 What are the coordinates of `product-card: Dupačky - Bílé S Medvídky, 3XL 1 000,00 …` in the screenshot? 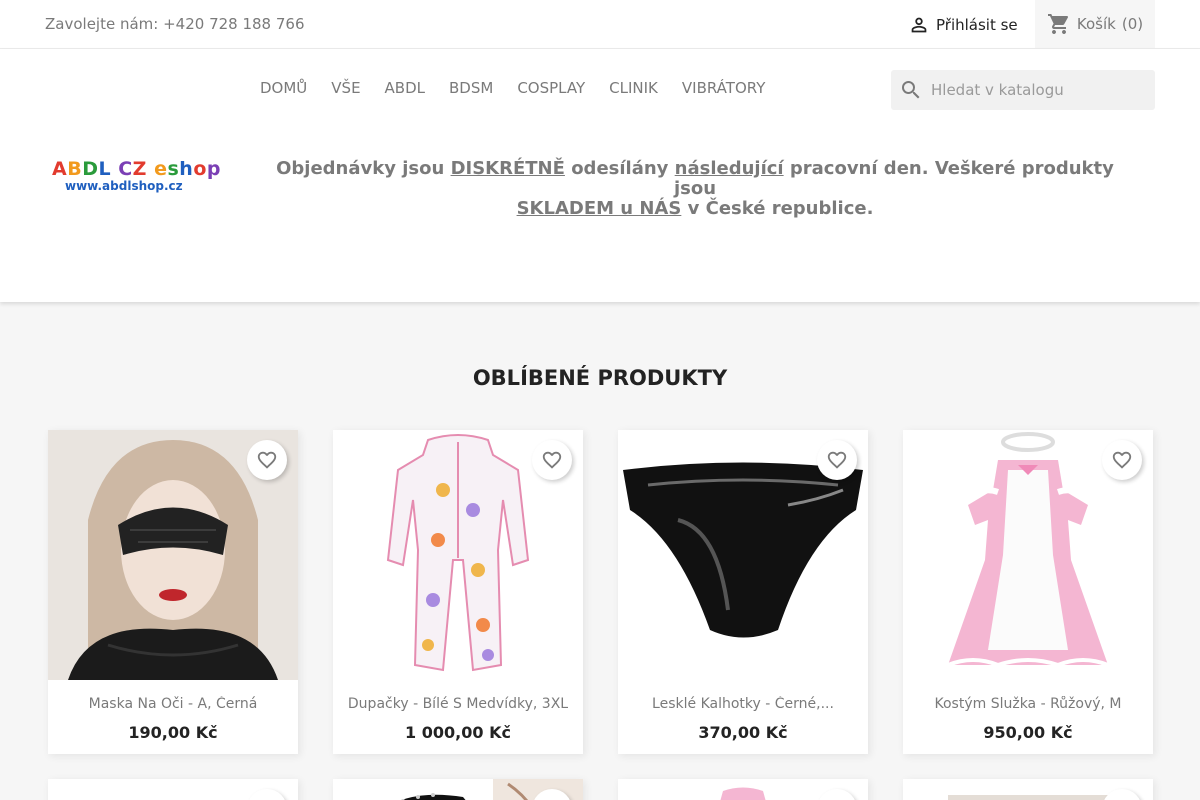 It's located at (458, 592).